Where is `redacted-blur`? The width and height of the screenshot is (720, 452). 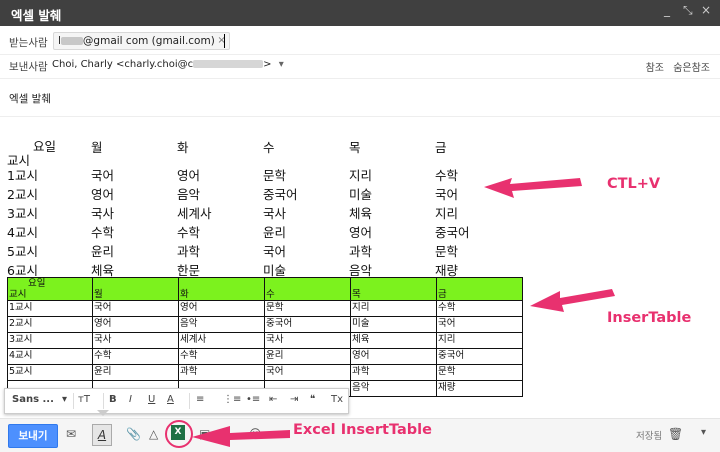 redacted-blur is located at coordinates (228, 64).